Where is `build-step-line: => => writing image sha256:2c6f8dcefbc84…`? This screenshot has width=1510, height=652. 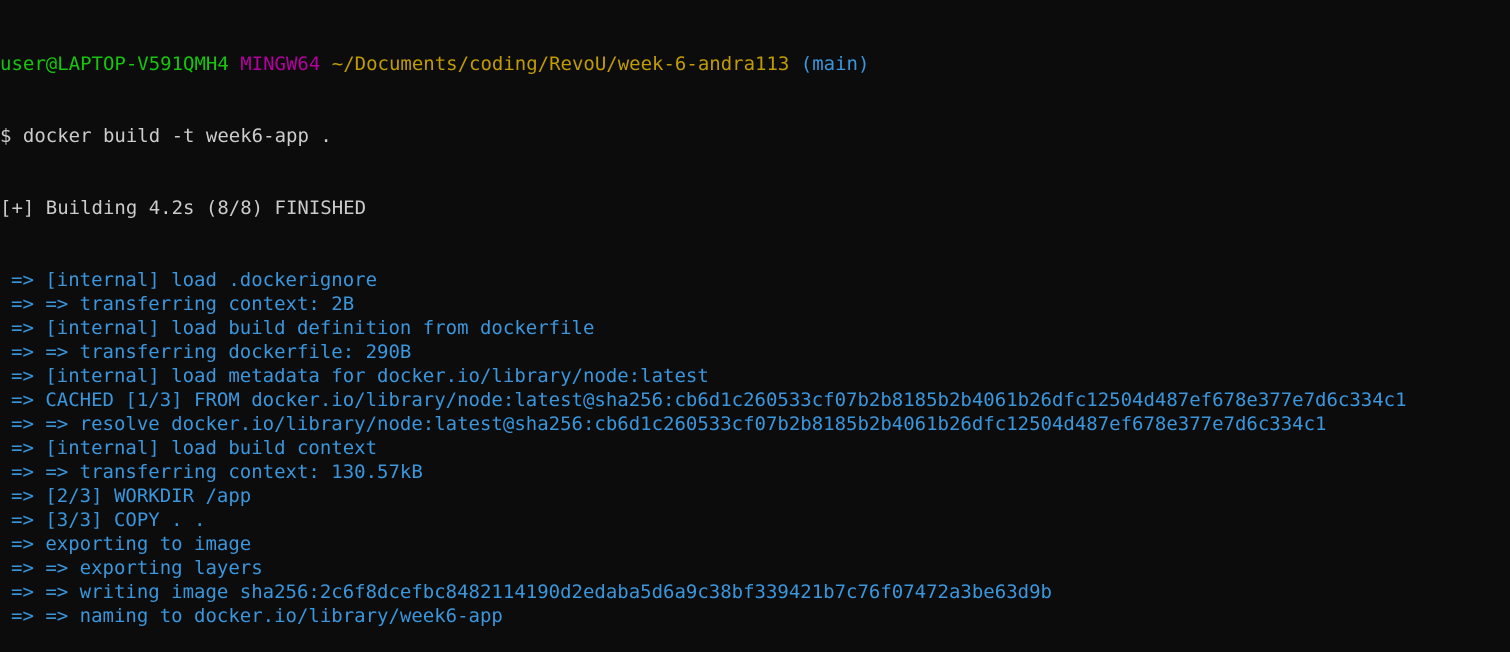 build-step-line: => => writing image sha256:2c6f8dcefbc84… is located at coordinates (531, 592).